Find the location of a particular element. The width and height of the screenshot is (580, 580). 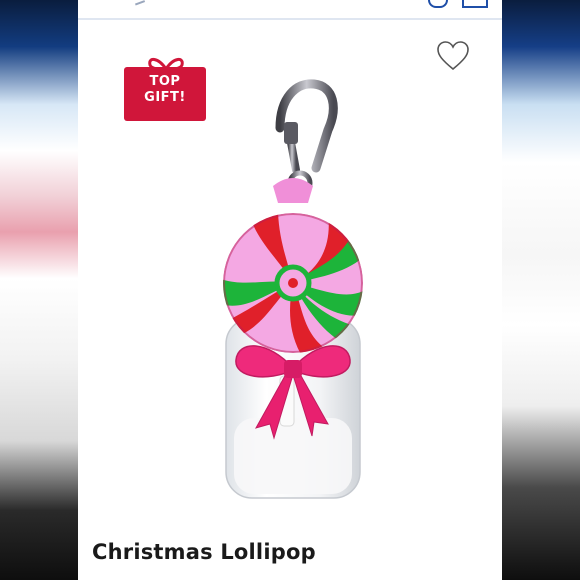

bag-icon is located at coordinates (438, 4).